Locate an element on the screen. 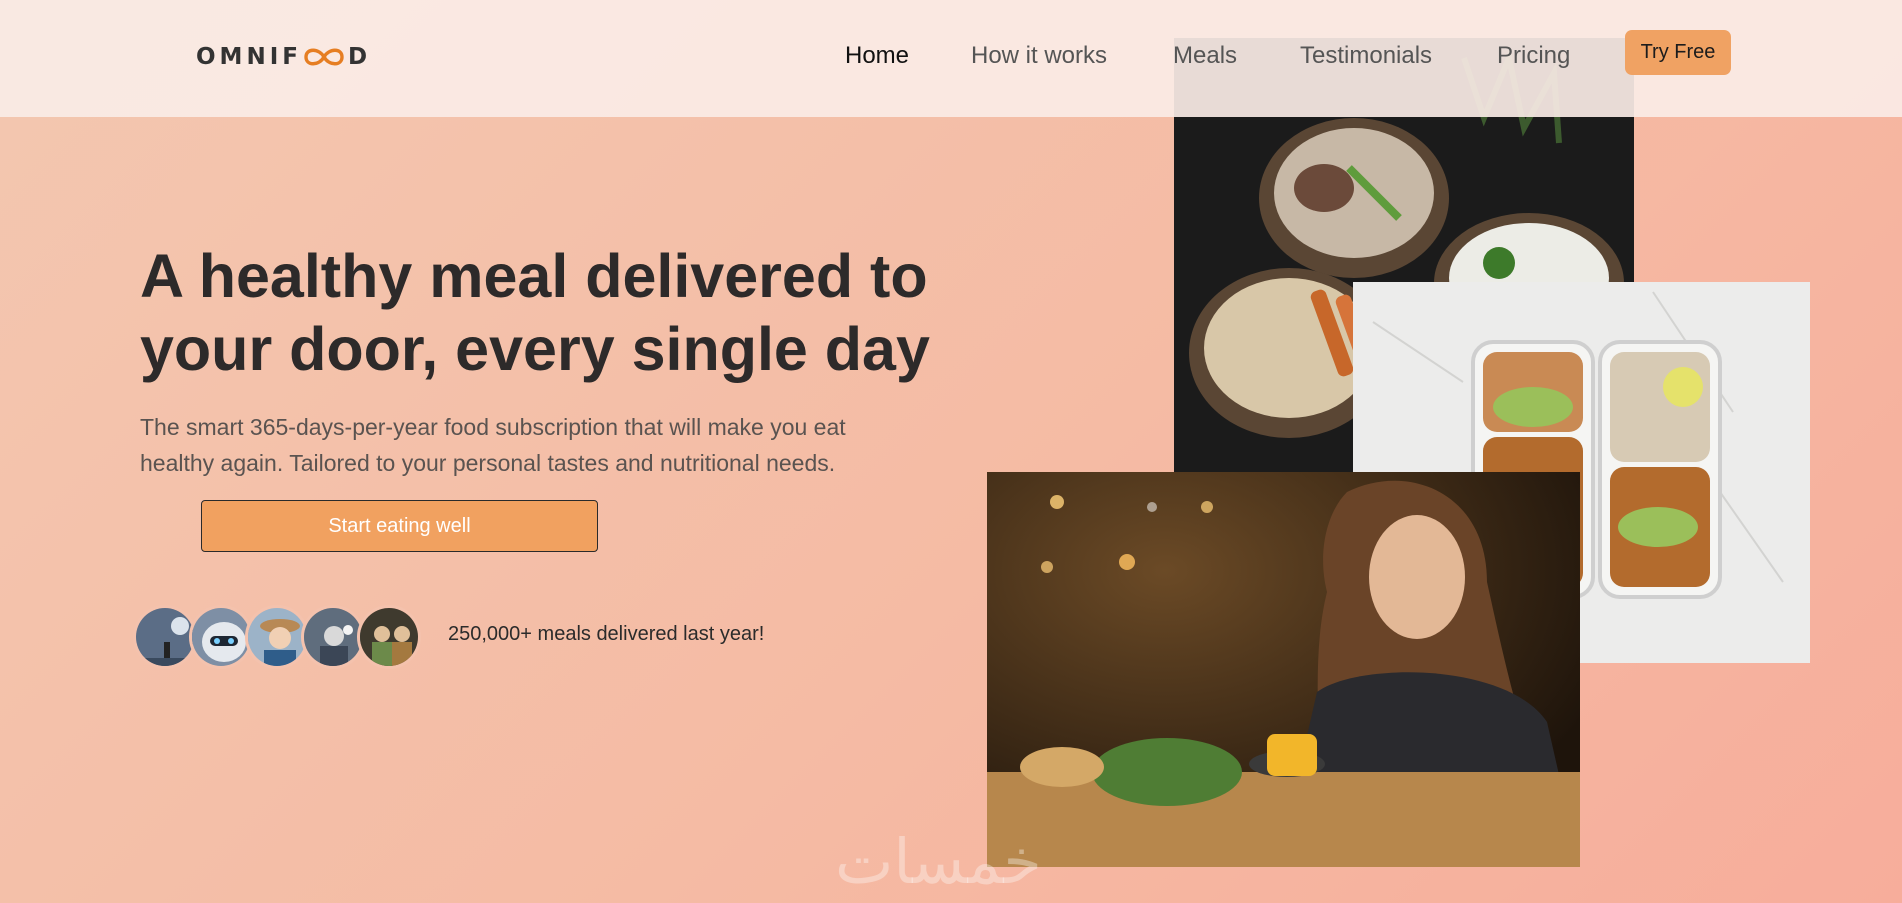 The height and width of the screenshot is (903, 1902). logo-text-prefix: OMNIF is located at coordinates (249, 57).